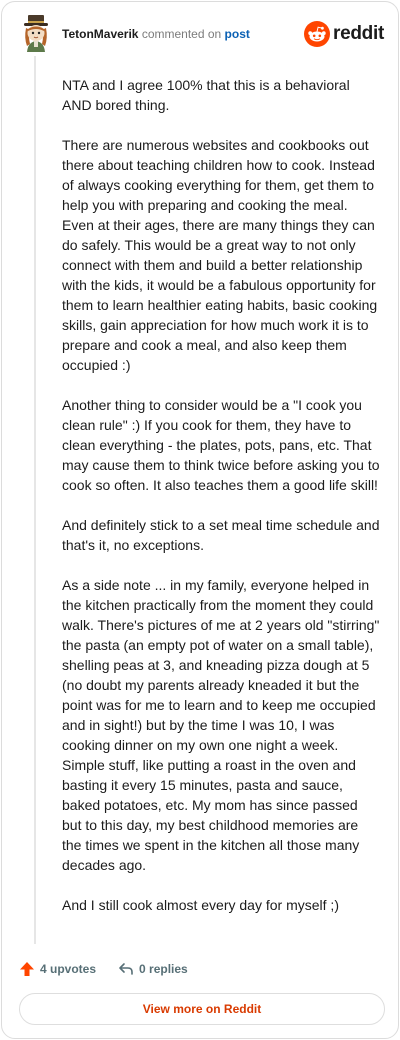  Describe the element at coordinates (358, 33) in the screenshot. I see `reddit-wordmark: reddit` at that location.